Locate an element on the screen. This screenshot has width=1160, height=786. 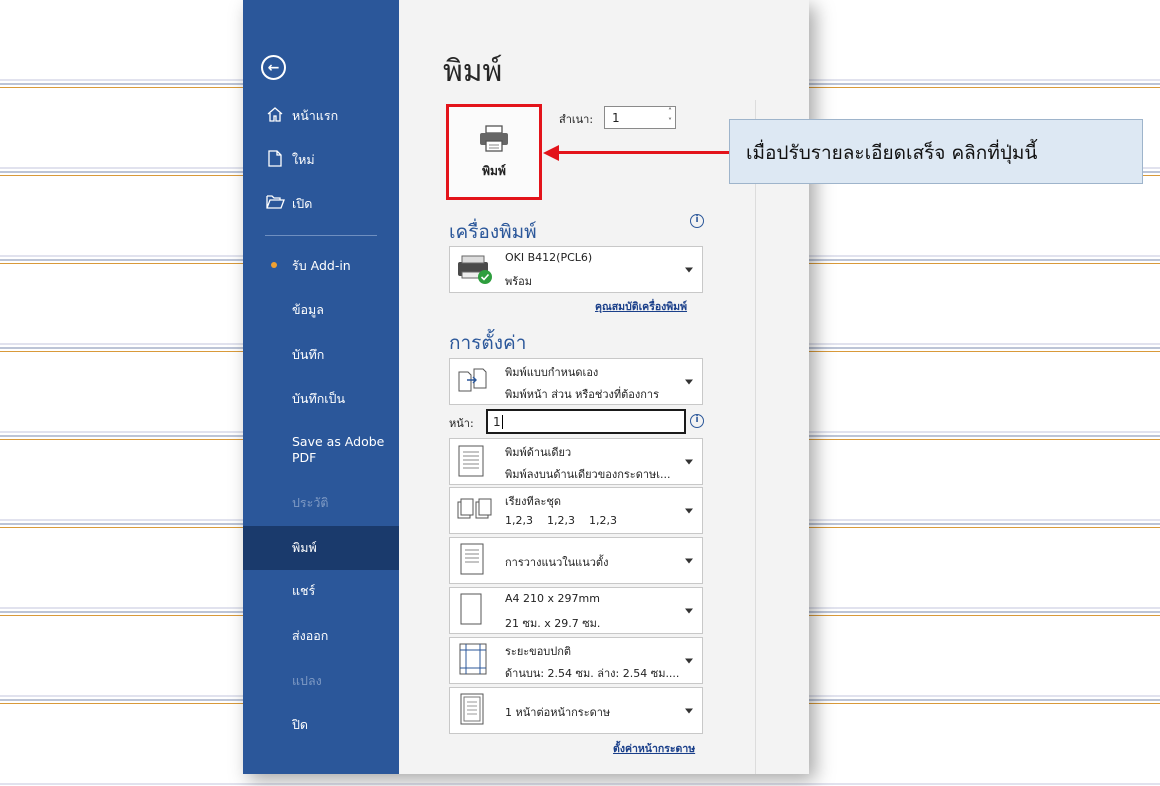
sidebar-item-close: ปิด is located at coordinates (321, 725).